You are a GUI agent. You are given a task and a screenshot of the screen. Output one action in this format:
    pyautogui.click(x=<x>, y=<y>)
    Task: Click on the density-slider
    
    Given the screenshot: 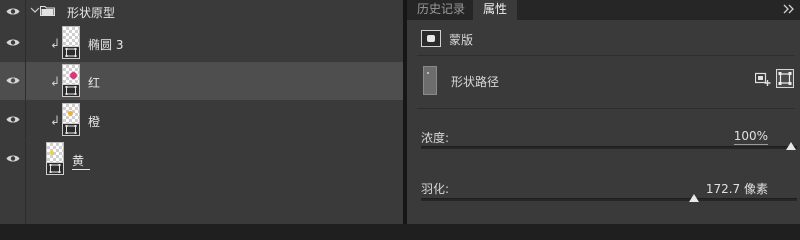 What is the action you would take?
    pyautogui.click(x=609, y=146)
    